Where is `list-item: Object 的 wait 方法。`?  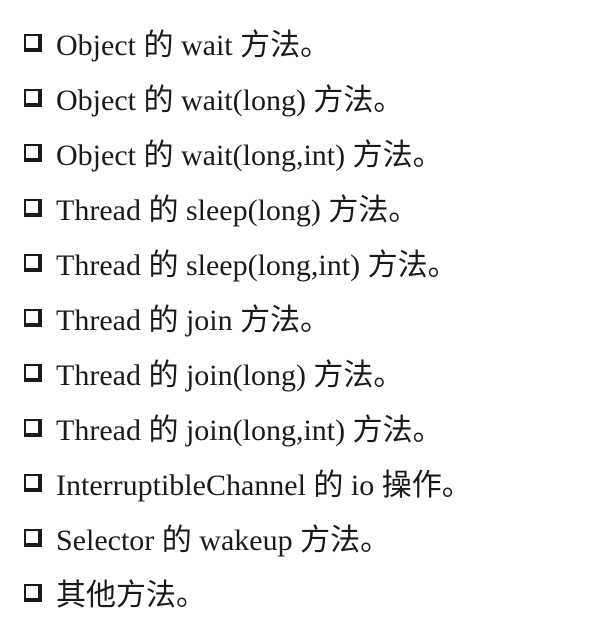 list-item: Object 的 wait 方法。 is located at coordinates (248, 41).